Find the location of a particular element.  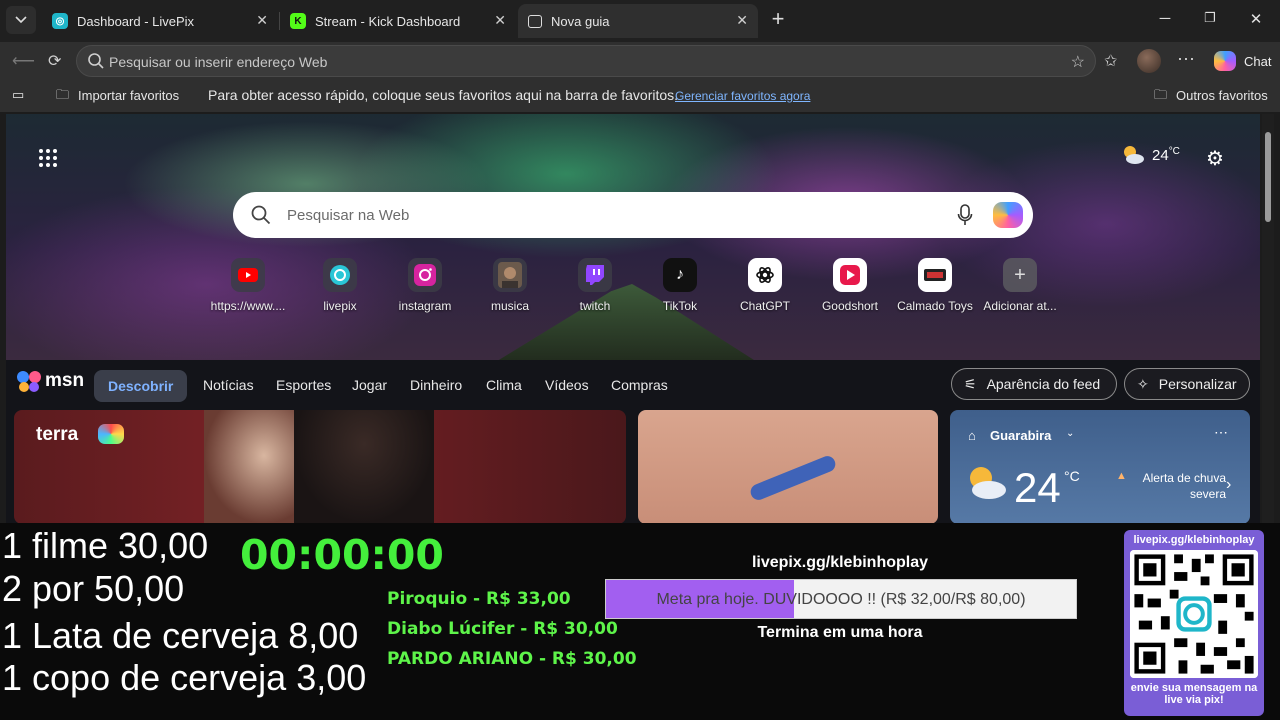

feed-appearance-label: Aparência do feed is located at coordinates (1043, 384).